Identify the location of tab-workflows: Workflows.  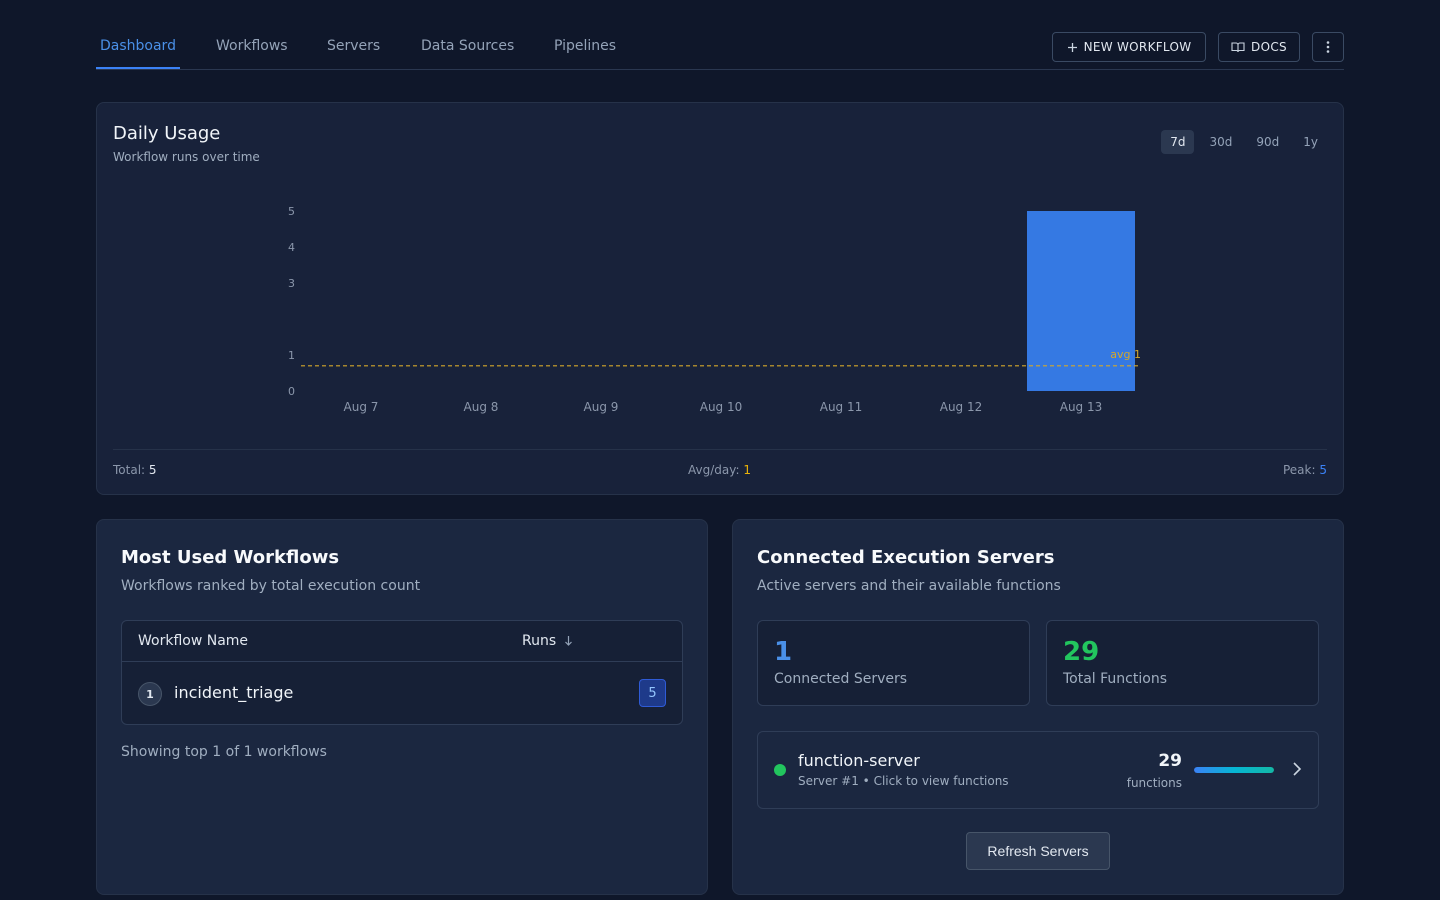
(252, 46).